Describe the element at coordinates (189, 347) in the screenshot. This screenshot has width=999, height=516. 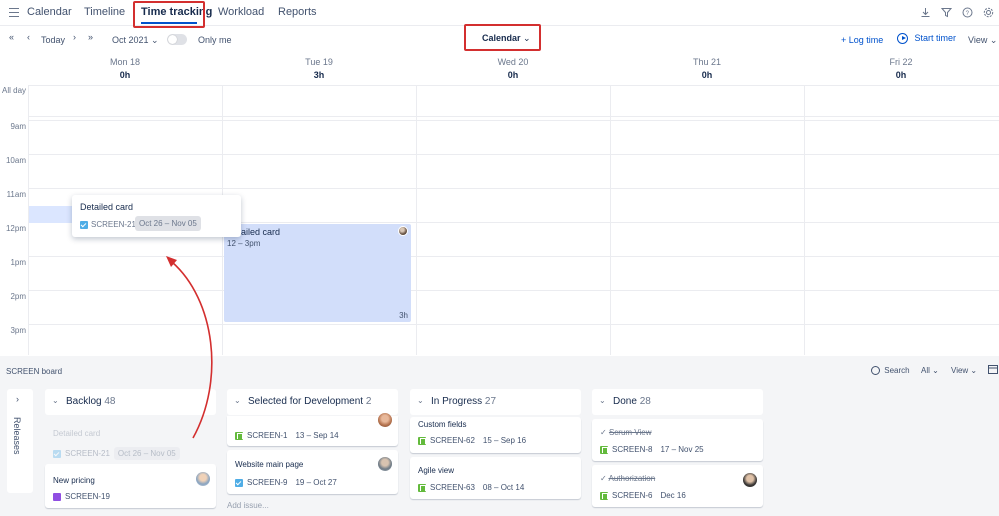
I see `annotation-arrow` at that location.